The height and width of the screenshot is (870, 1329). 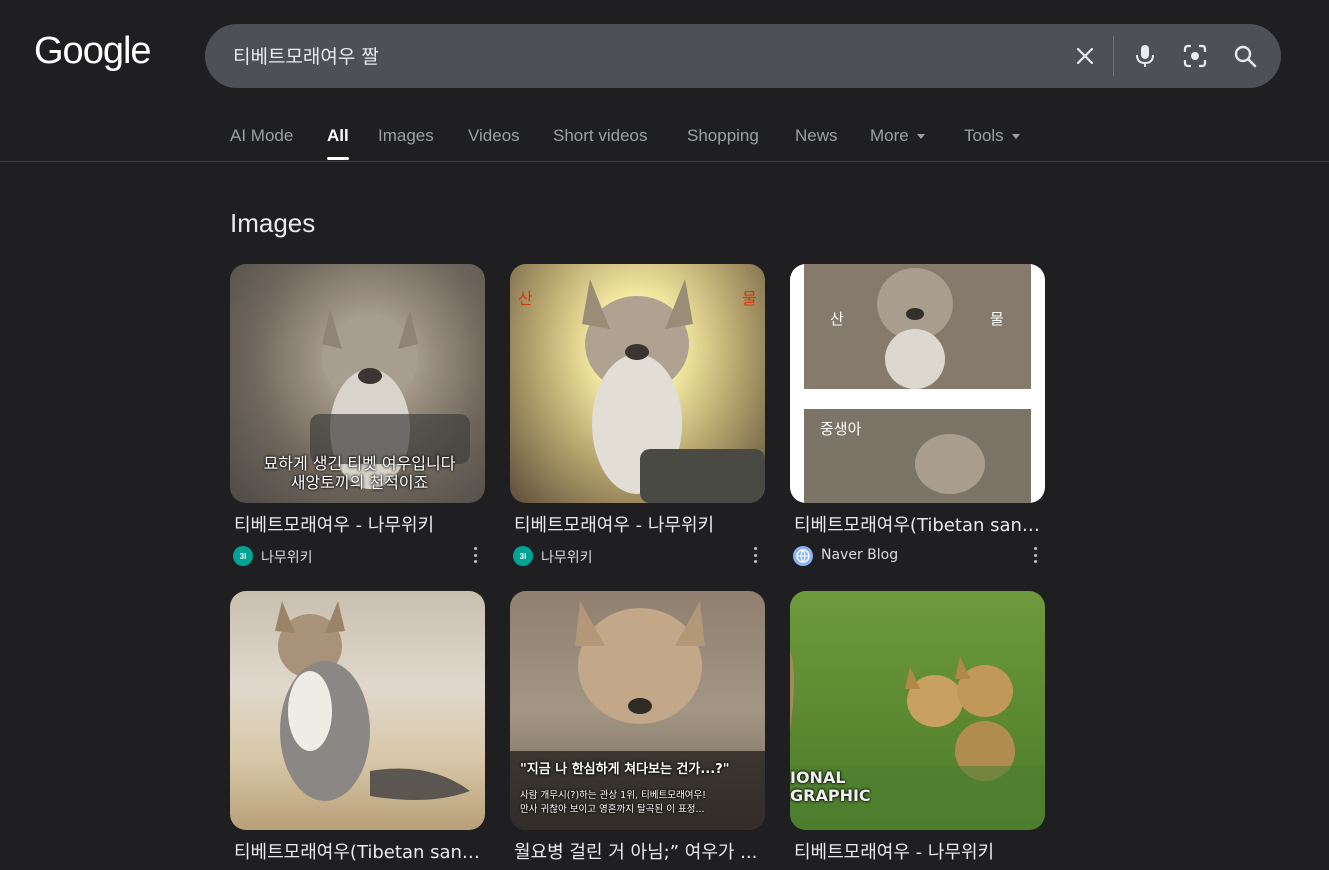 I want to click on tab-videos: Videos, so click(x=494, y=136).